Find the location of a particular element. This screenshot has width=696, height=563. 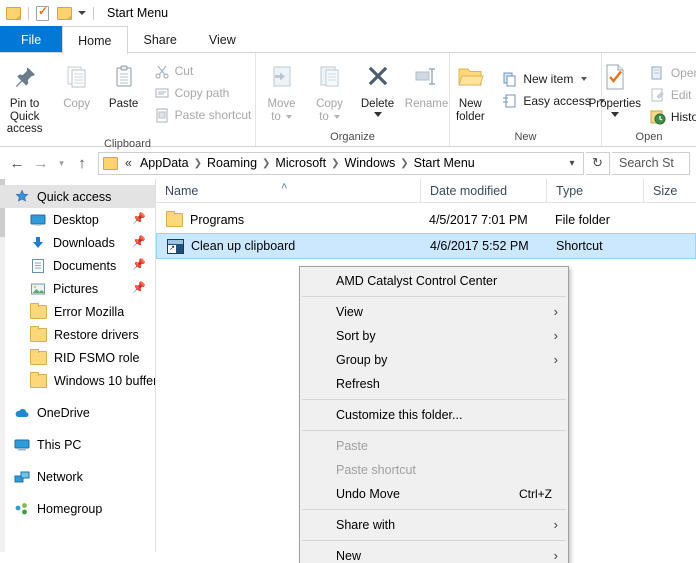

new-item-icon is located at coordinates (510, 79).